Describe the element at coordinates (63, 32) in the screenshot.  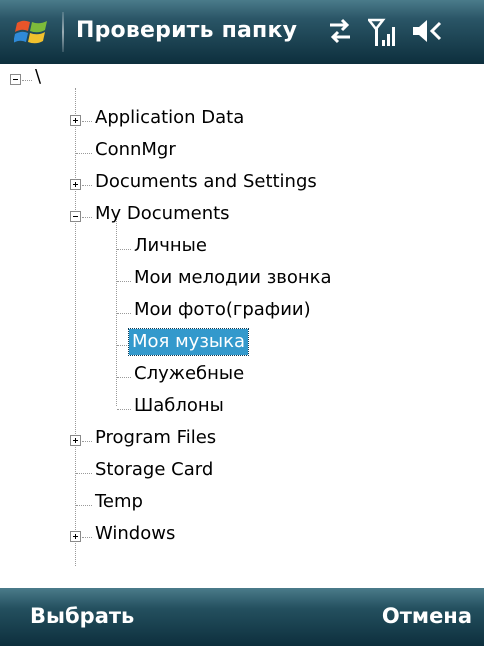
I see `title-separator` at that location.